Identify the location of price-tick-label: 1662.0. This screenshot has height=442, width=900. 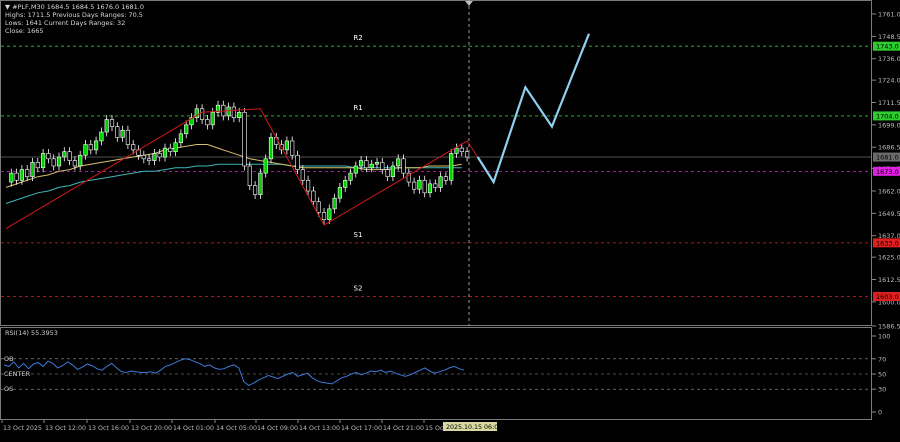
(889, 192).